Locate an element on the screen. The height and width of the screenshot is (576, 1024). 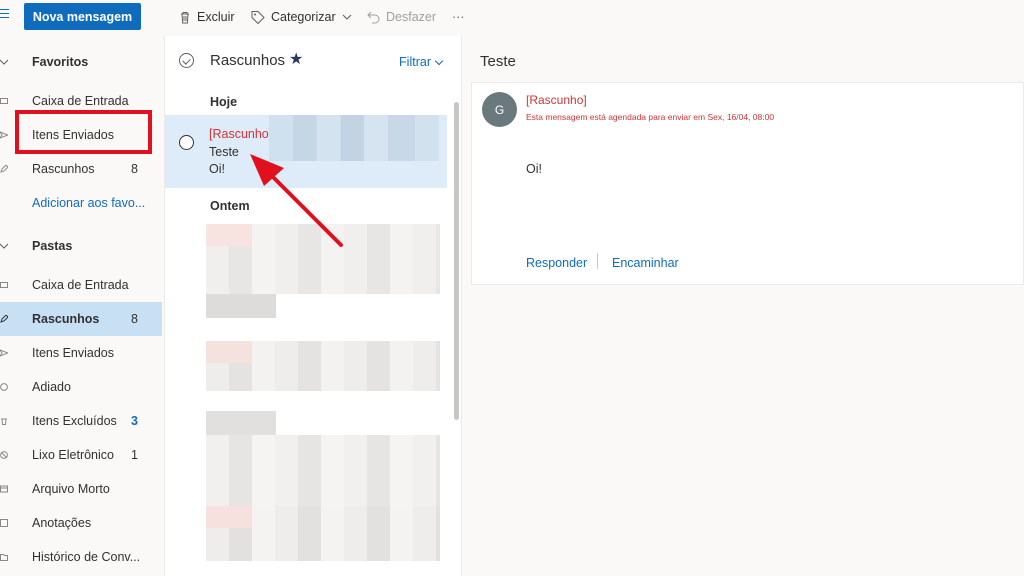
divider is located at coordinates (597, 261).